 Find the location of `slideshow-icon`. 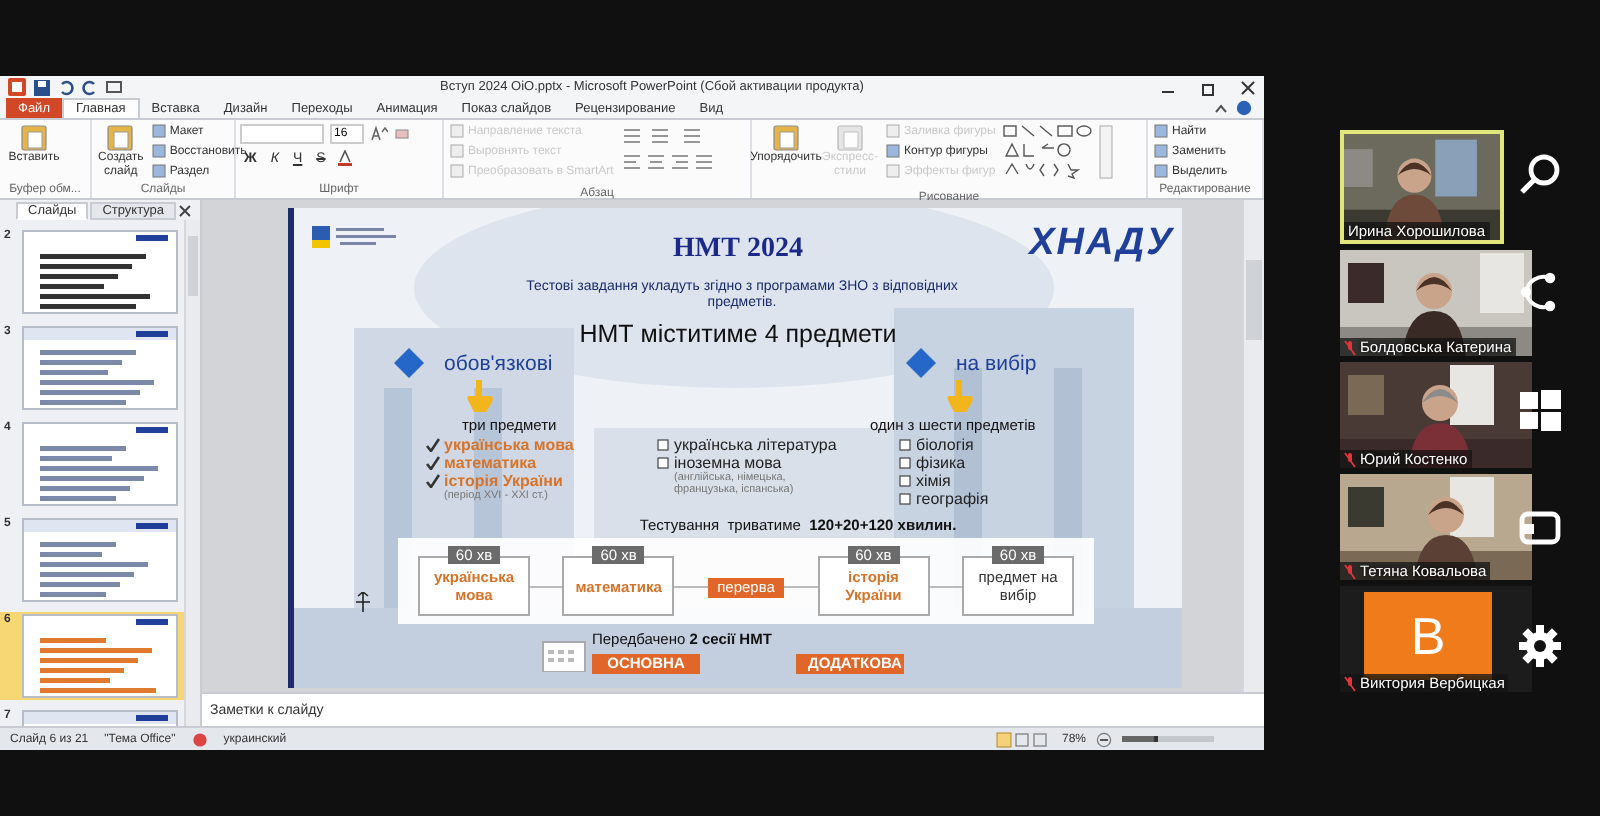

slideshow-icon is located at coordinates (114, 87).